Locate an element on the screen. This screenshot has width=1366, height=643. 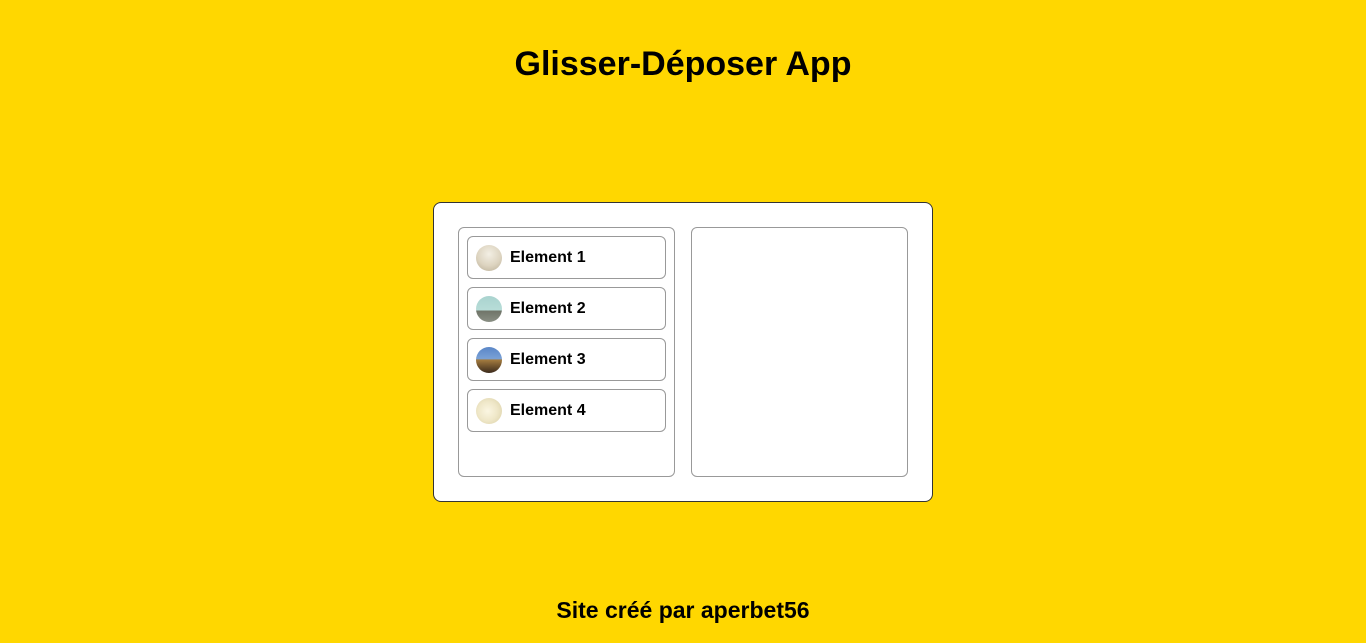
drop-target-column is located at coordinates (799, 352).